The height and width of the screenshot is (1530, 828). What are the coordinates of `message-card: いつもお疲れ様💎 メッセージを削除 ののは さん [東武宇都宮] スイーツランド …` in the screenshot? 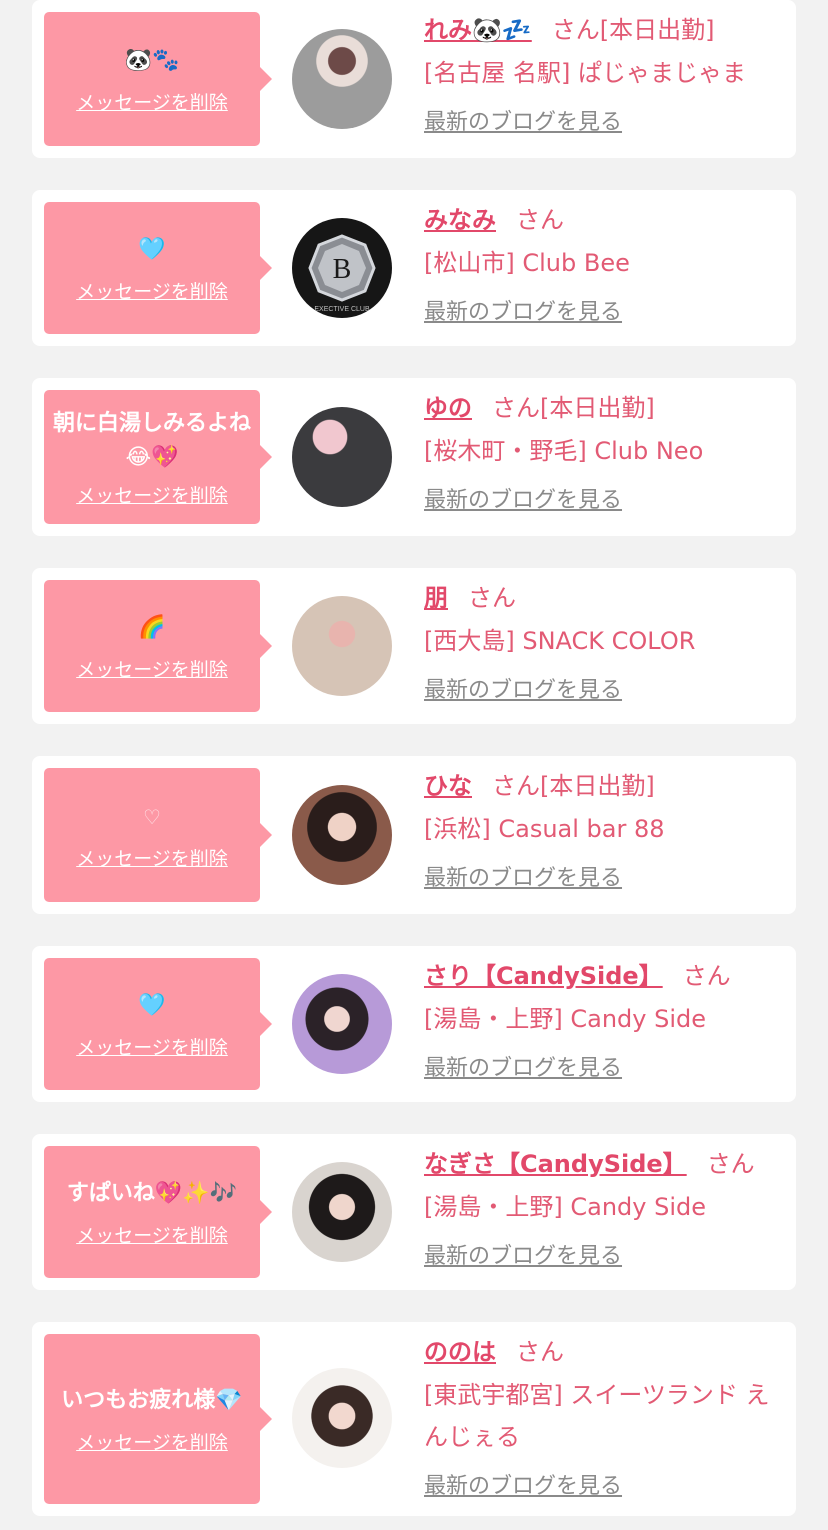 It's located at (414, 1419).